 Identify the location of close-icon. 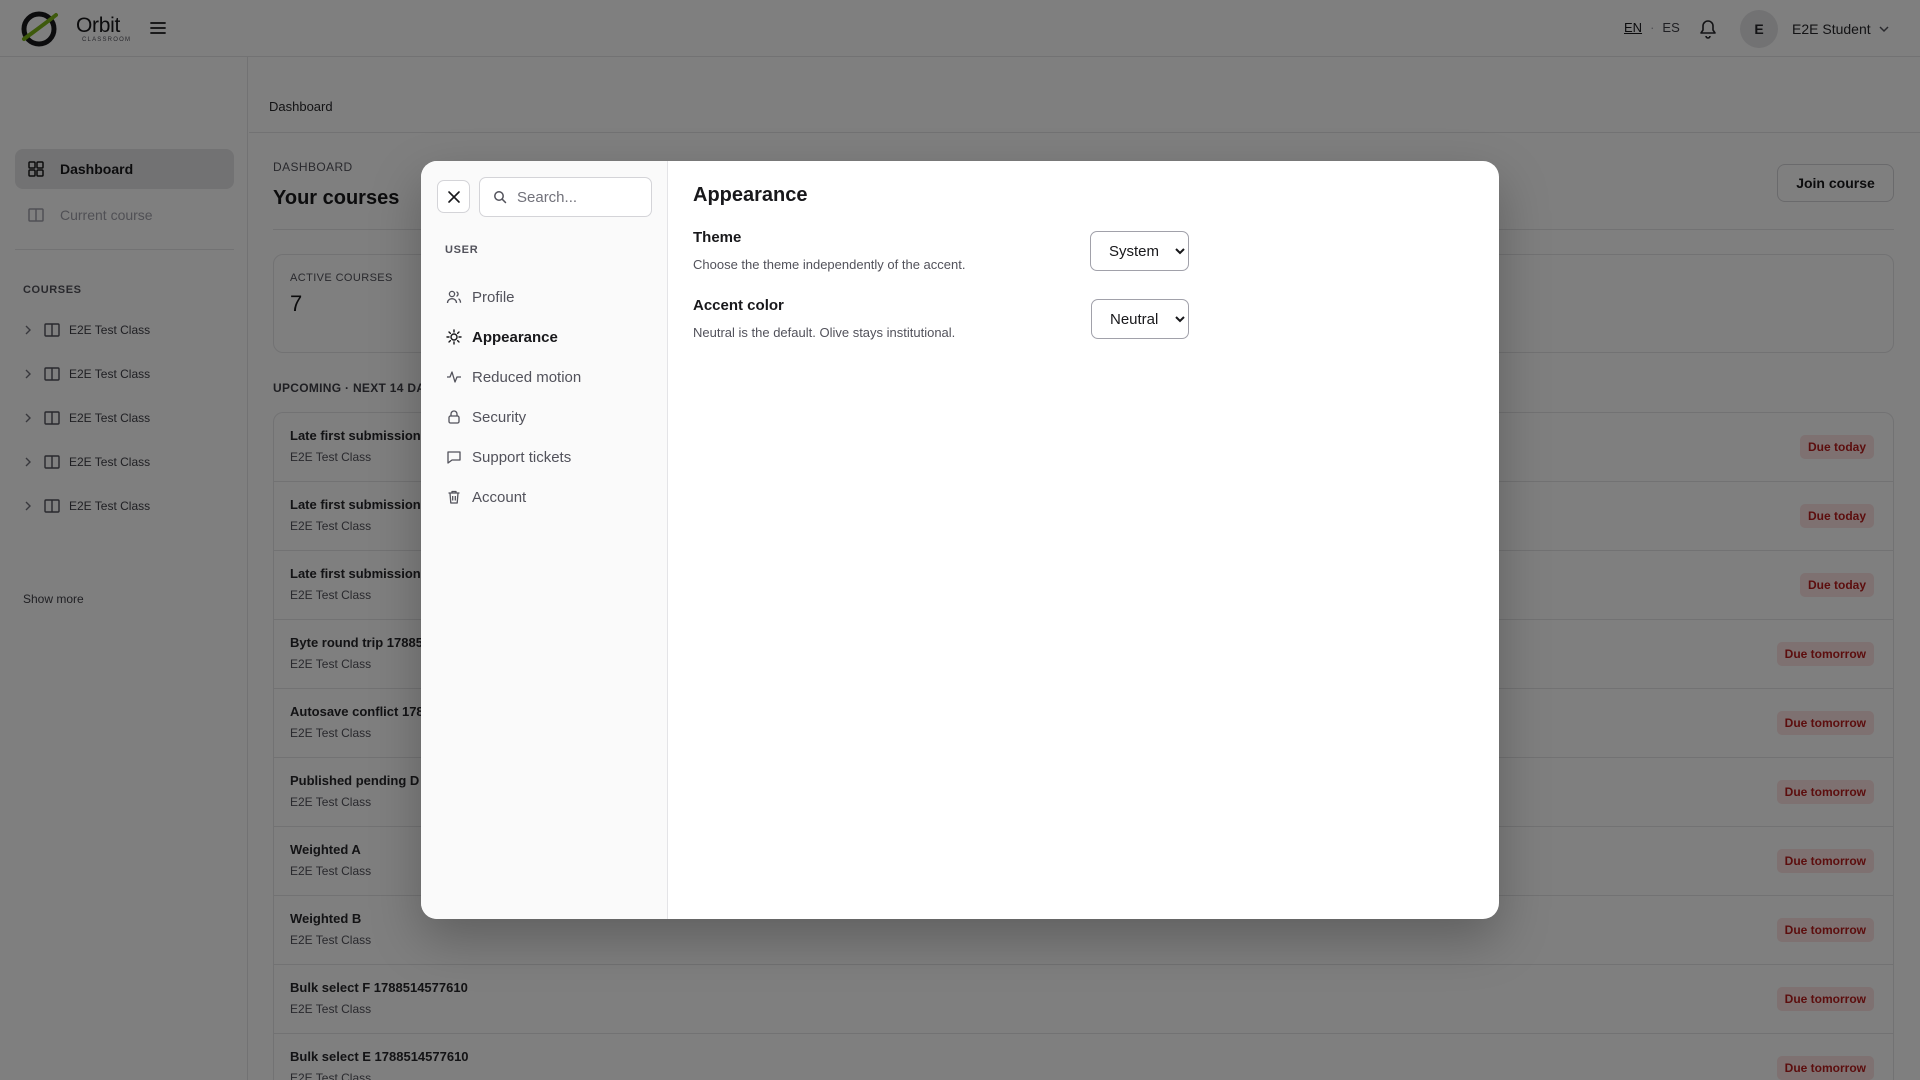
(453, 196).